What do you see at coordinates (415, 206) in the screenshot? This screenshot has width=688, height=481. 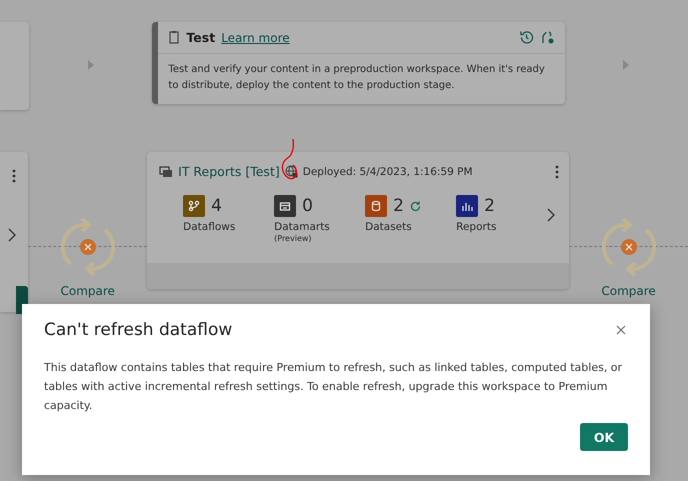 I see `refresh-icon` at bounding box center [415, 206].